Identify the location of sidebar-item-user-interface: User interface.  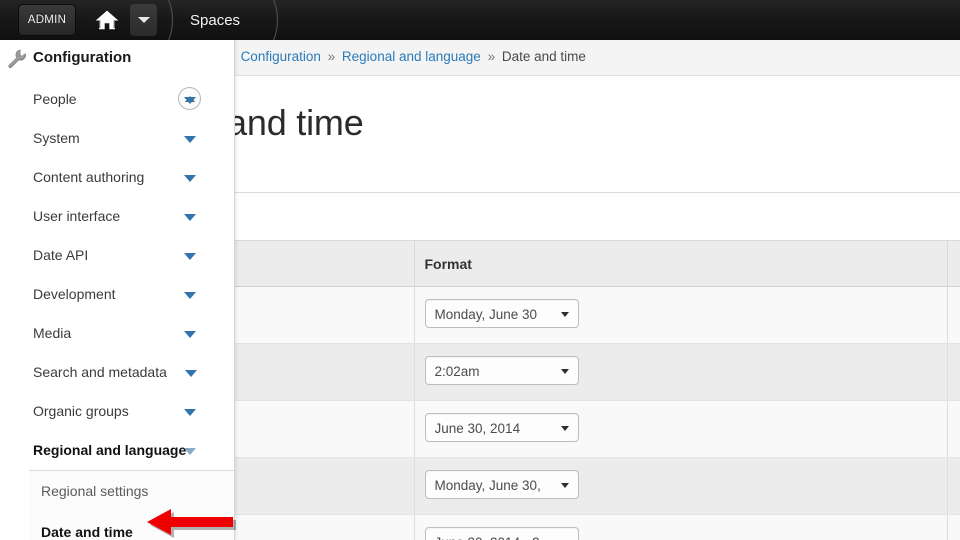
(117, 216).